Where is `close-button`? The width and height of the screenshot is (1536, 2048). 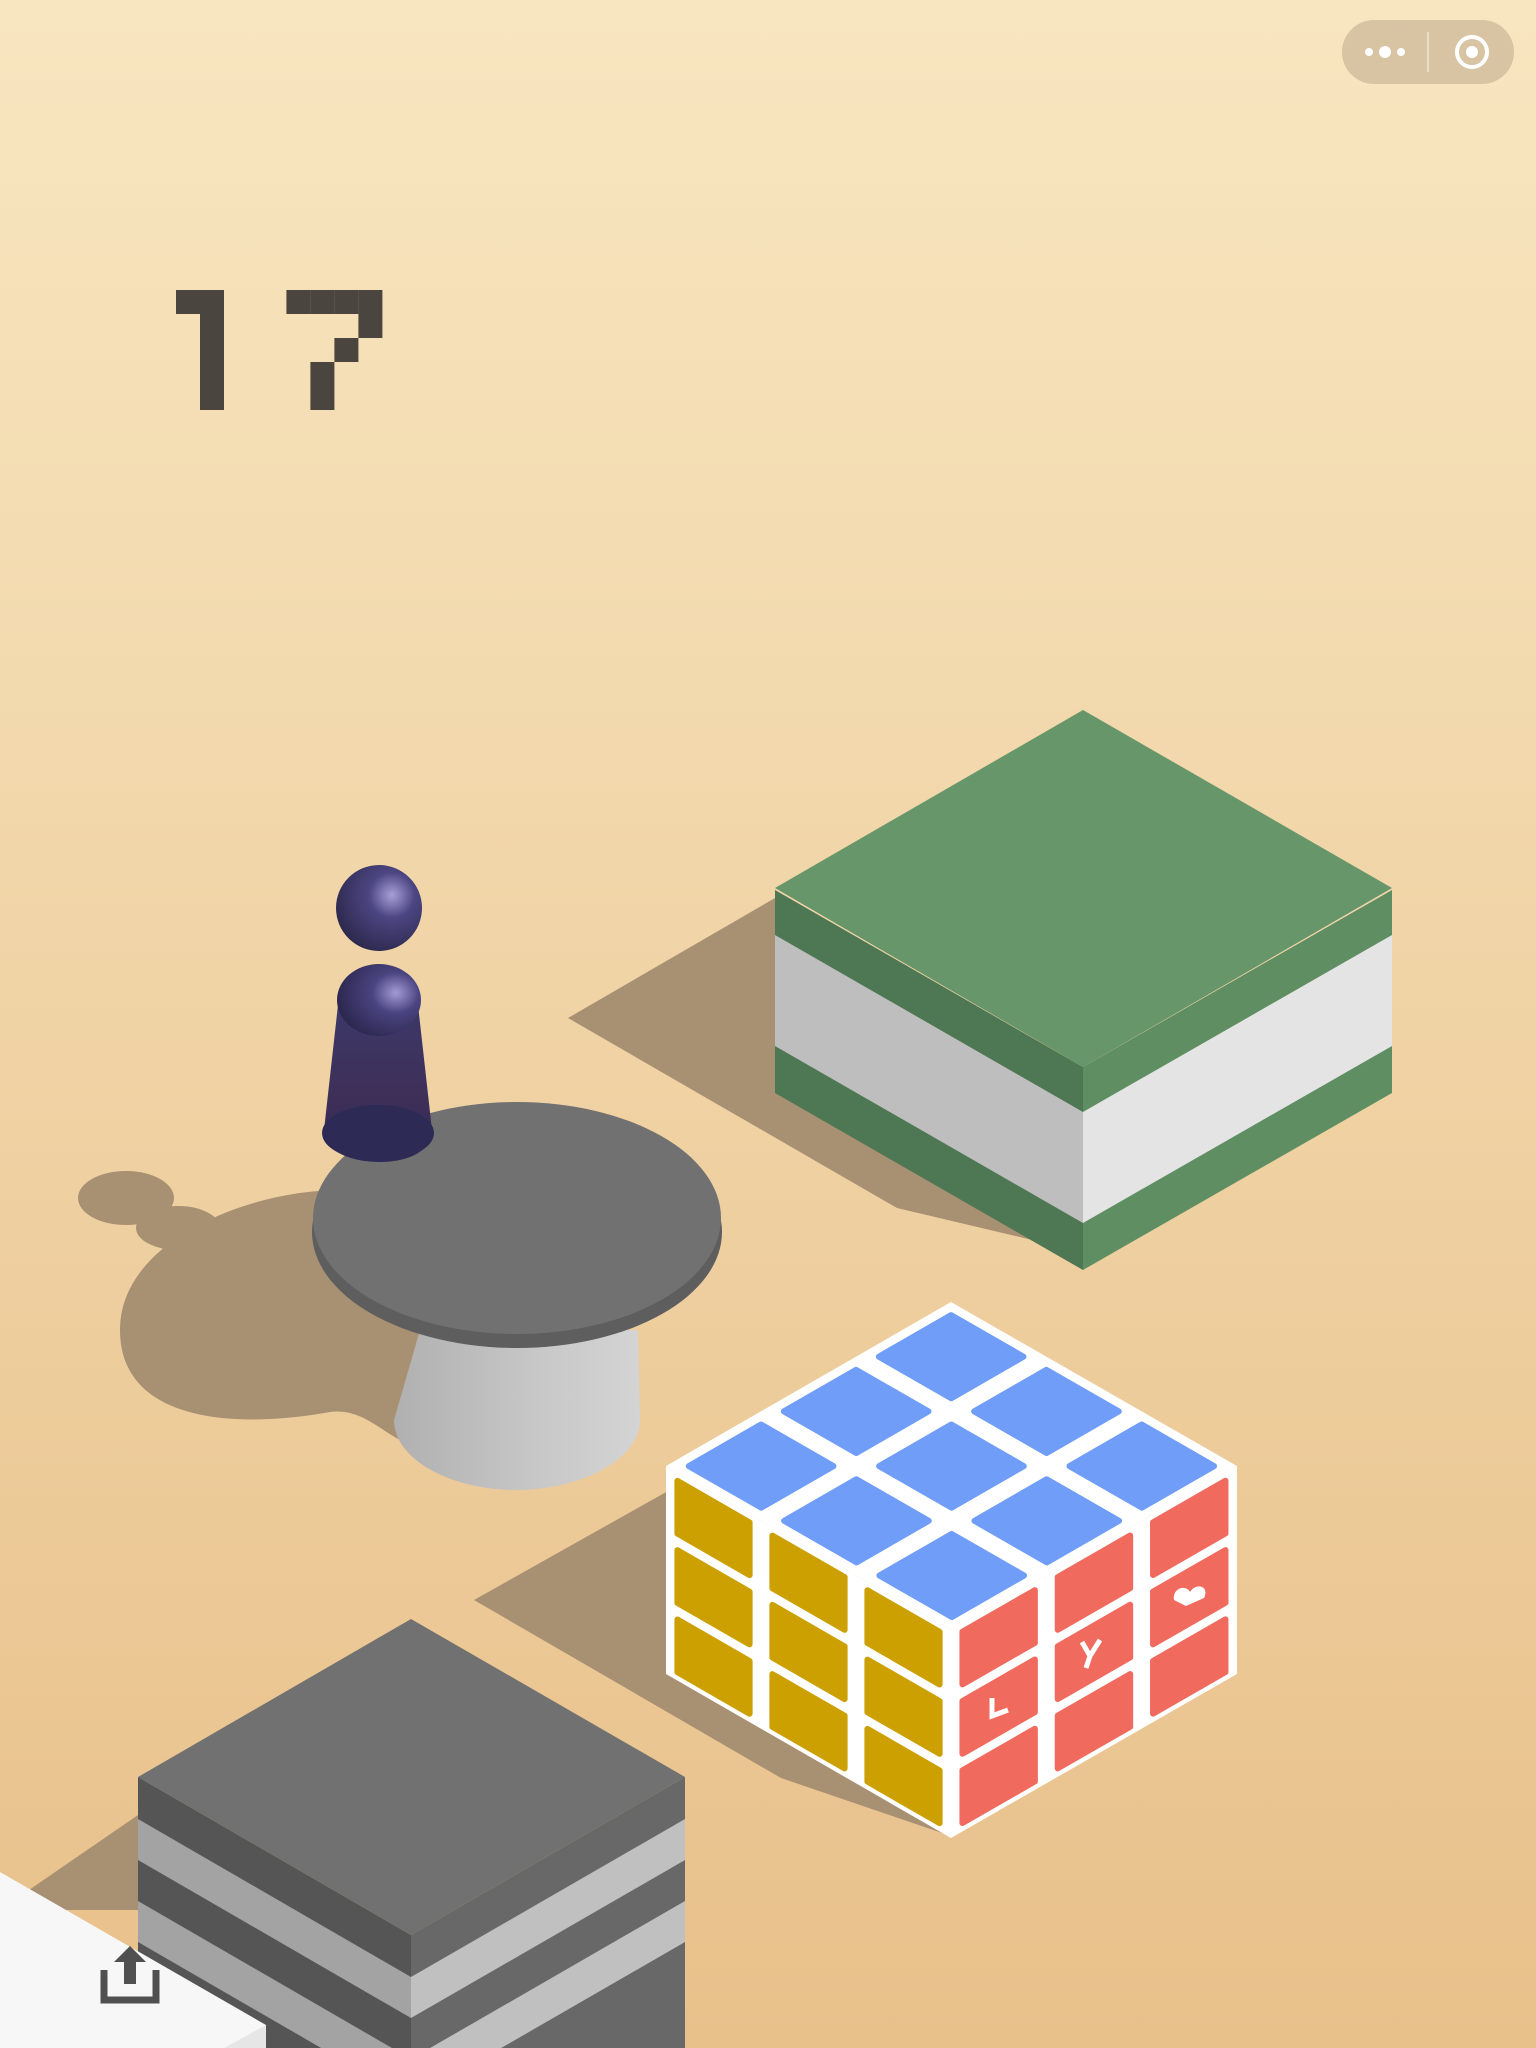
close-button is located at coordinates (1471, 52).